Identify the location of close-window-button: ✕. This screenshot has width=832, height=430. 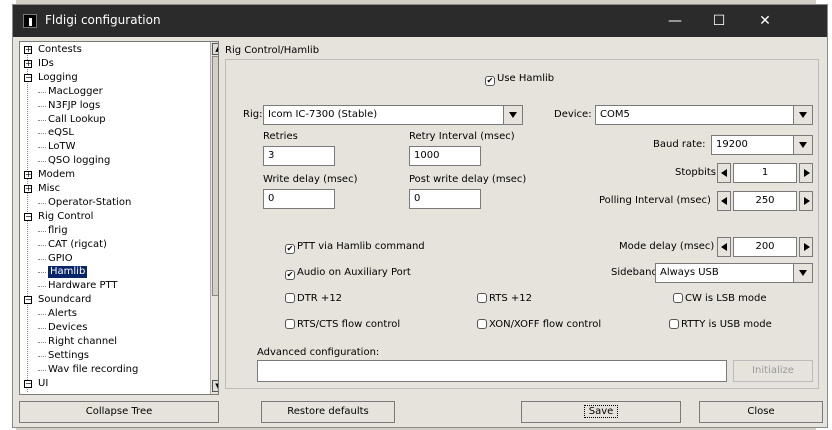
(765, 21).